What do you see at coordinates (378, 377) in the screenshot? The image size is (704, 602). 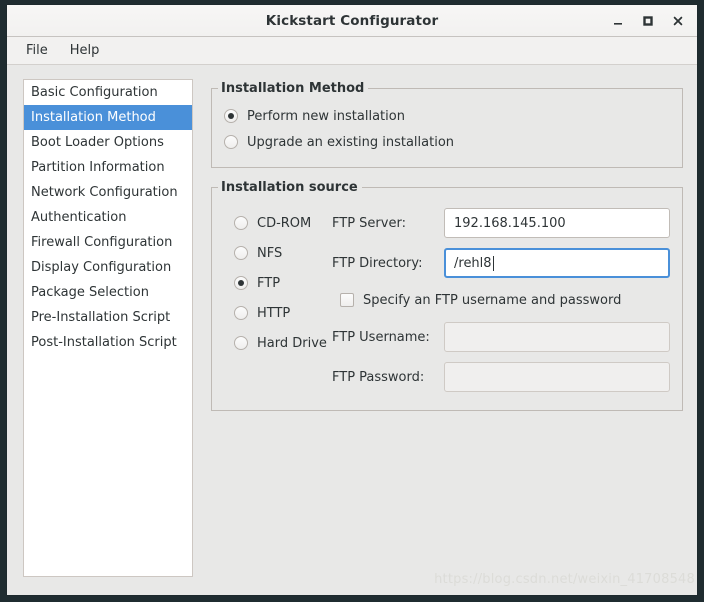 I see `ftp-password-label: FTP Password:` at bounding box center [378, 377].